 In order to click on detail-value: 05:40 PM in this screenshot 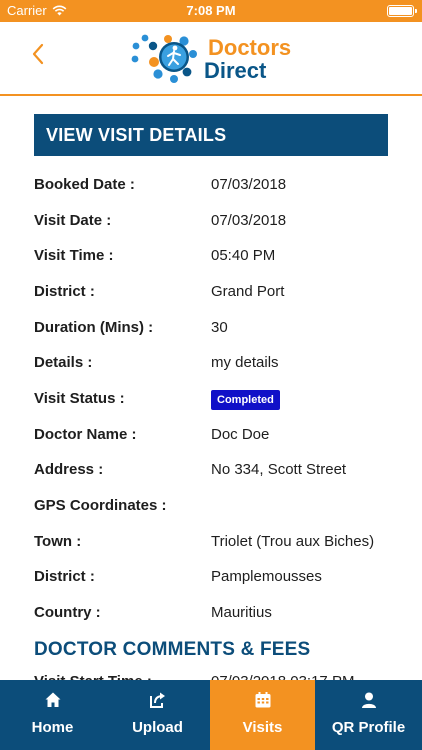, I will do `click(243, 255)`.